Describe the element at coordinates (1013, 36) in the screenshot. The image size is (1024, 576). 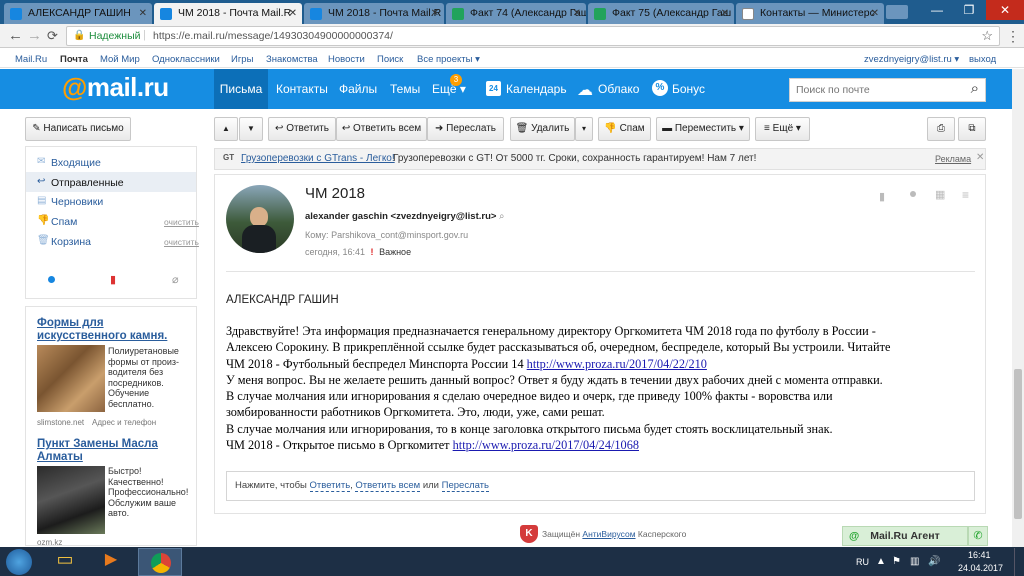
I see `browser-menu-icon: ⋮` at that location.